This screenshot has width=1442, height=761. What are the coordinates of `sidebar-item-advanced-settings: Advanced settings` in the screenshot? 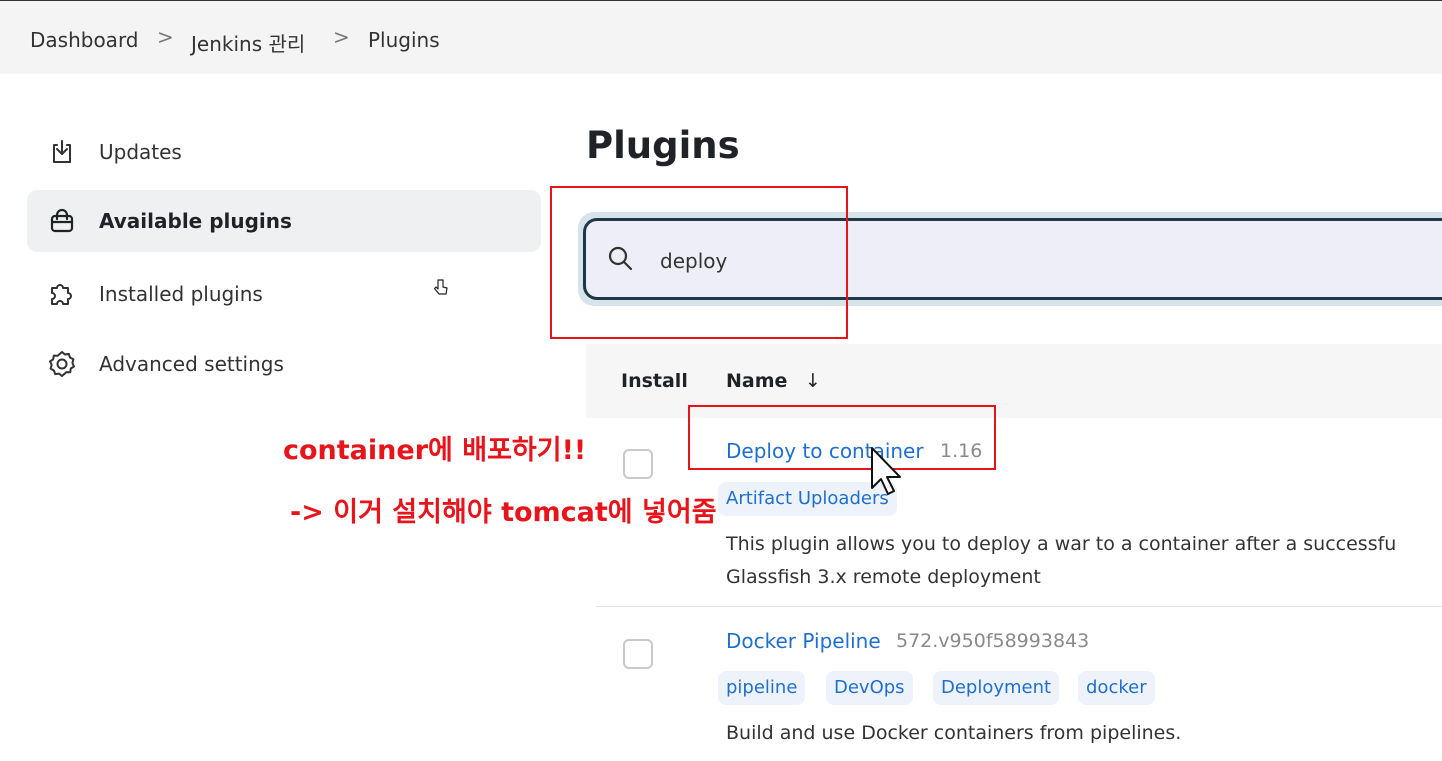 It's located at (284, 364).